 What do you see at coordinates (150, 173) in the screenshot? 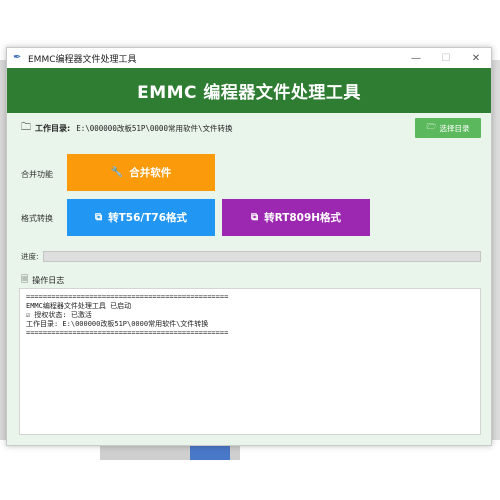
I see `merge-button-label: 合并软件` at bounding box center [150, 173].